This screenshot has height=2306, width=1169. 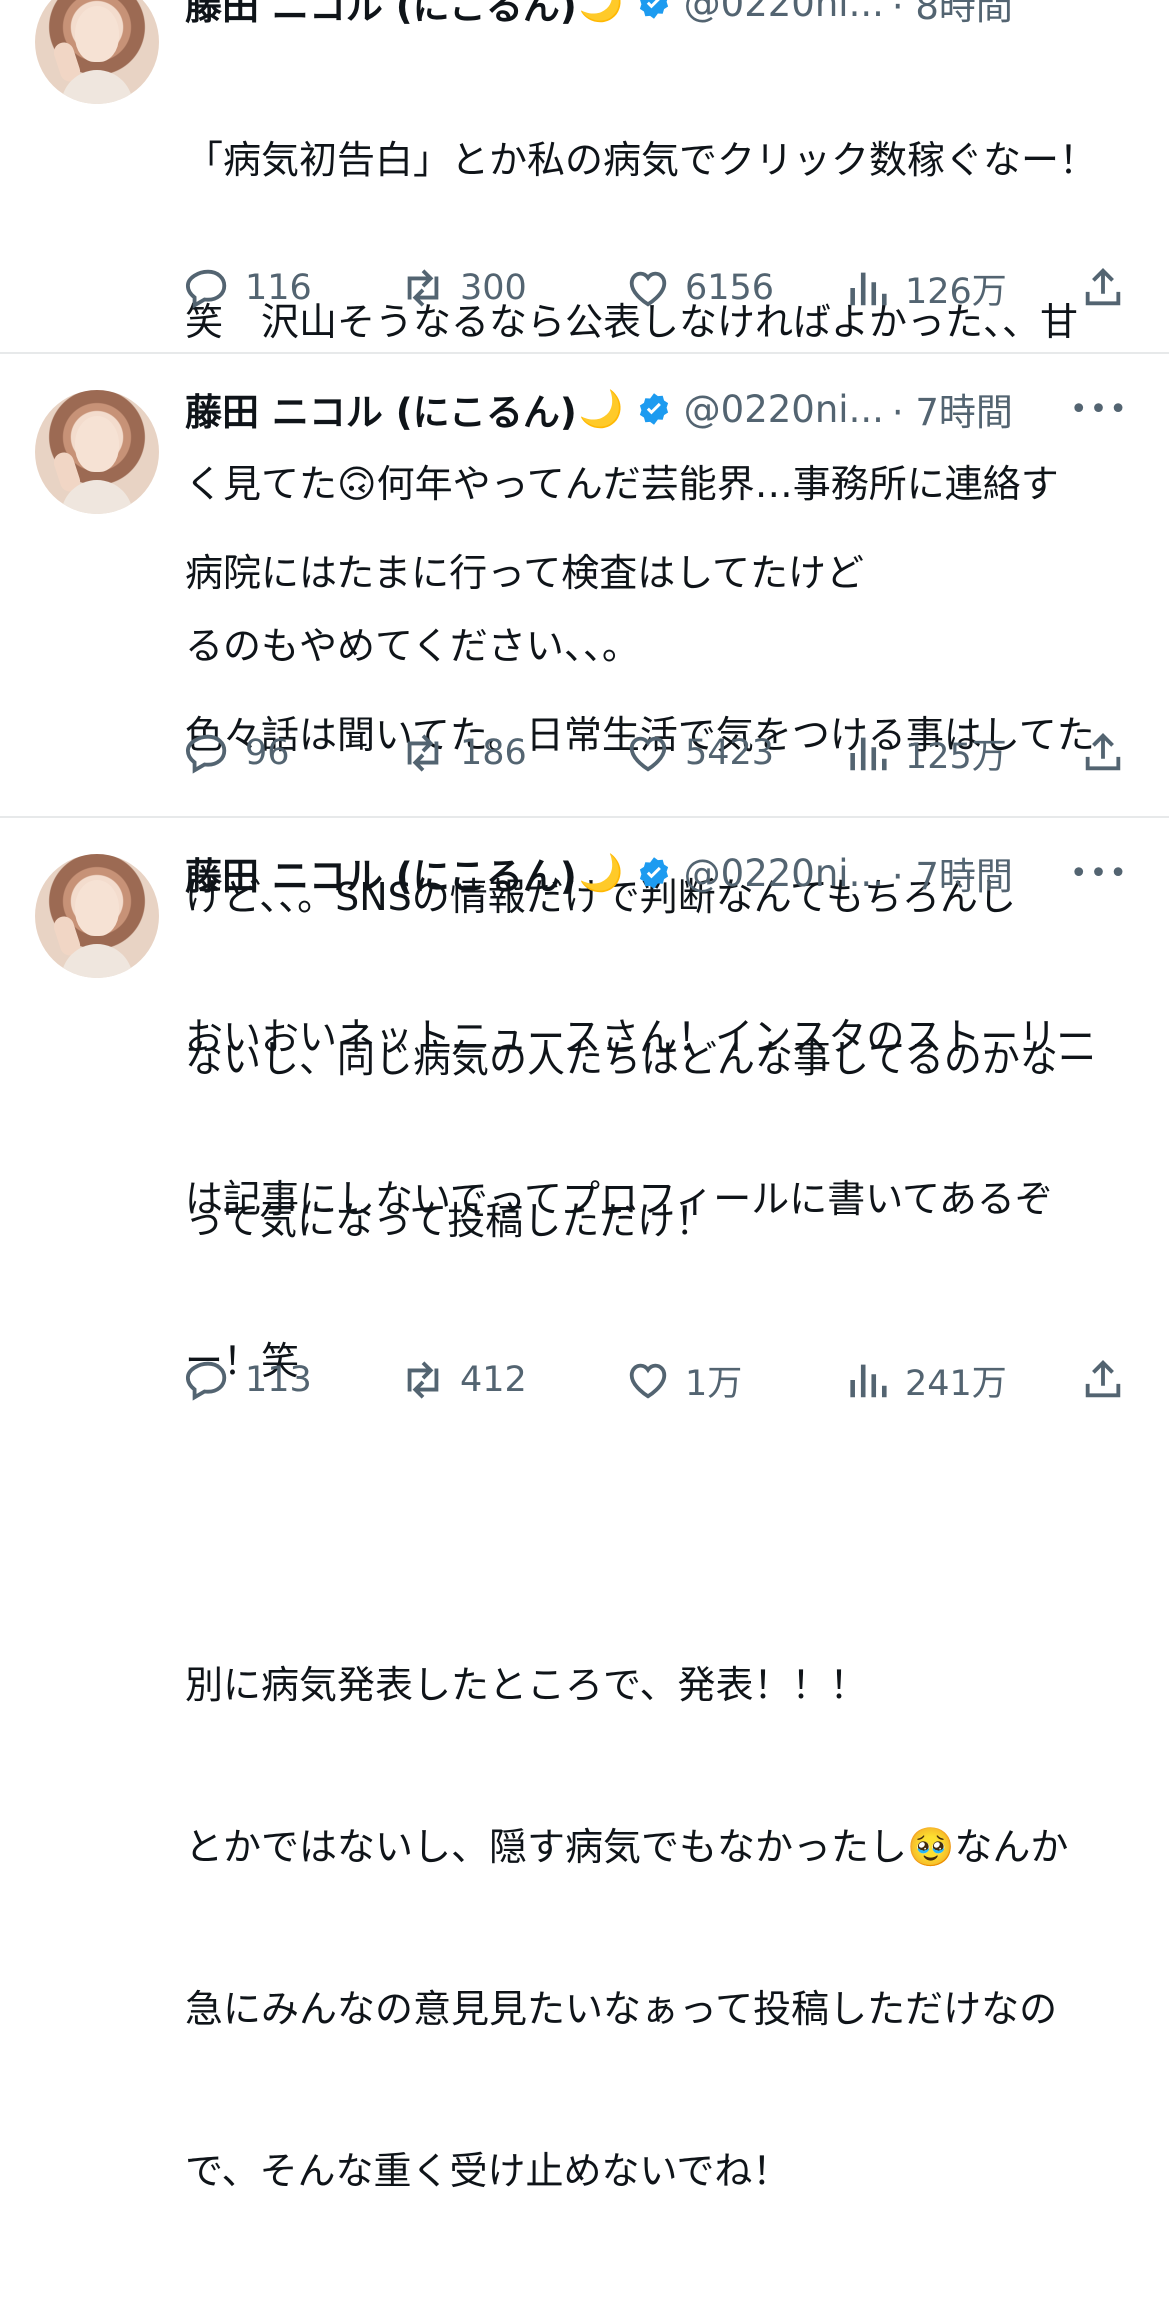 I want to click on tweet-text-line: 病院にはたまに行って検査はしてたけど, so click(x=525, y=573).